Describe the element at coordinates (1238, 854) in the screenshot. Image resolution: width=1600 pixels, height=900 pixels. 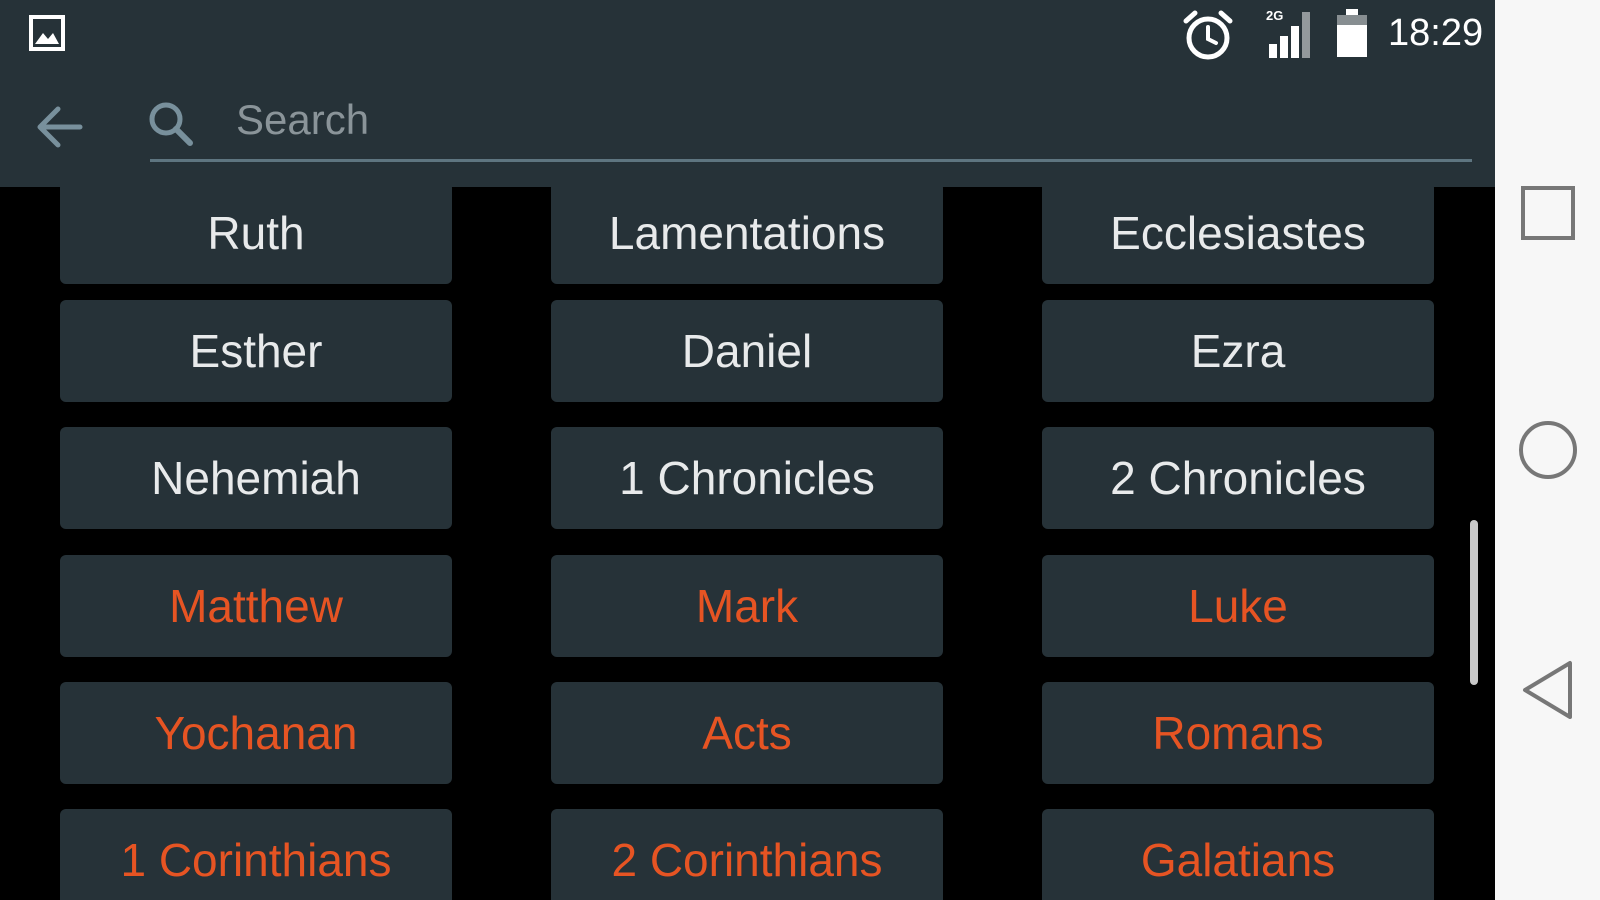
I see `book-button-galatians: Galatians` at that location.